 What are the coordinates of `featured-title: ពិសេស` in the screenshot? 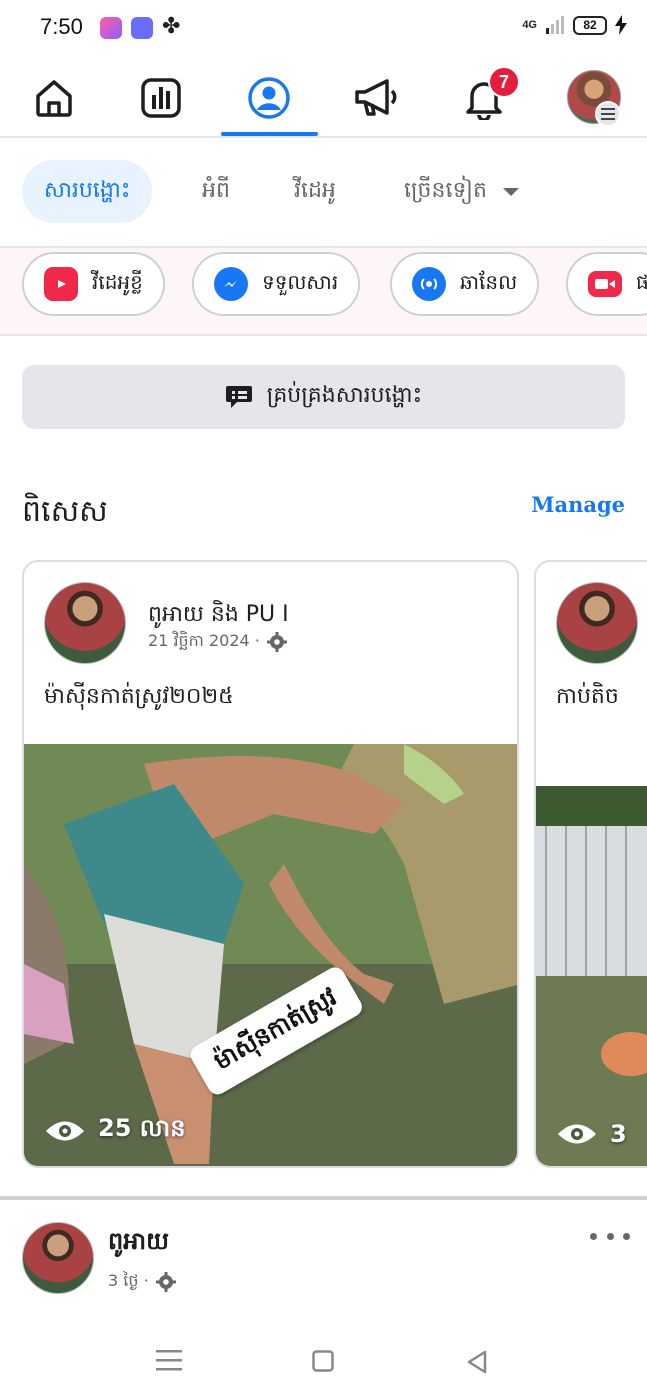 It's located at (65, 511).